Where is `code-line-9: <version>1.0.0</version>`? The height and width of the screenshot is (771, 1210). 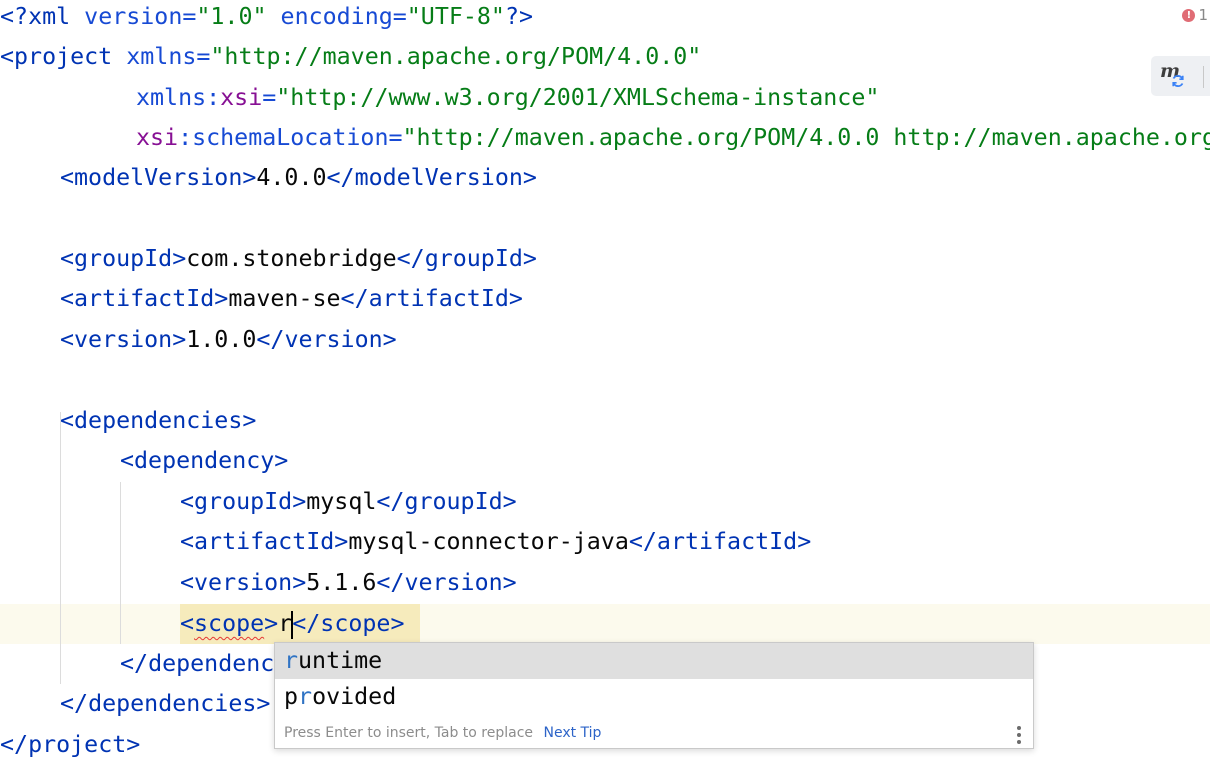
code-line-9: <version>1.0.0</version> is located at coordinates (228, 339).